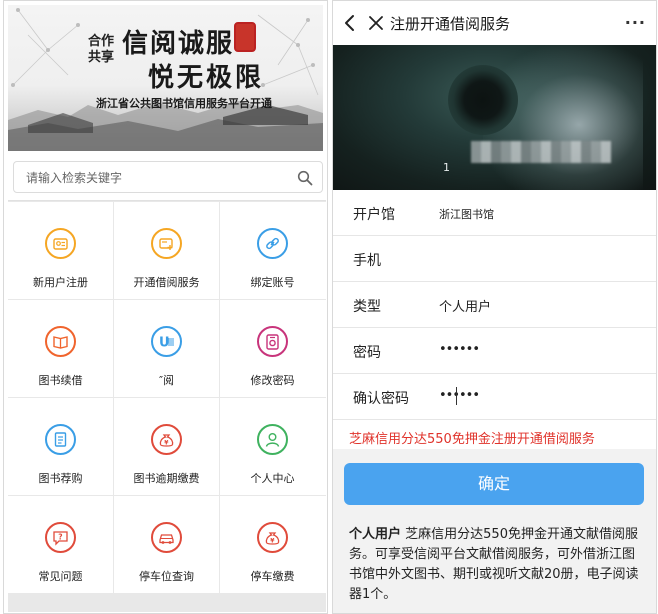 This screenshot has height=614, width=658. I want to click on service-tile: 绑定账号, so click(273, 250).